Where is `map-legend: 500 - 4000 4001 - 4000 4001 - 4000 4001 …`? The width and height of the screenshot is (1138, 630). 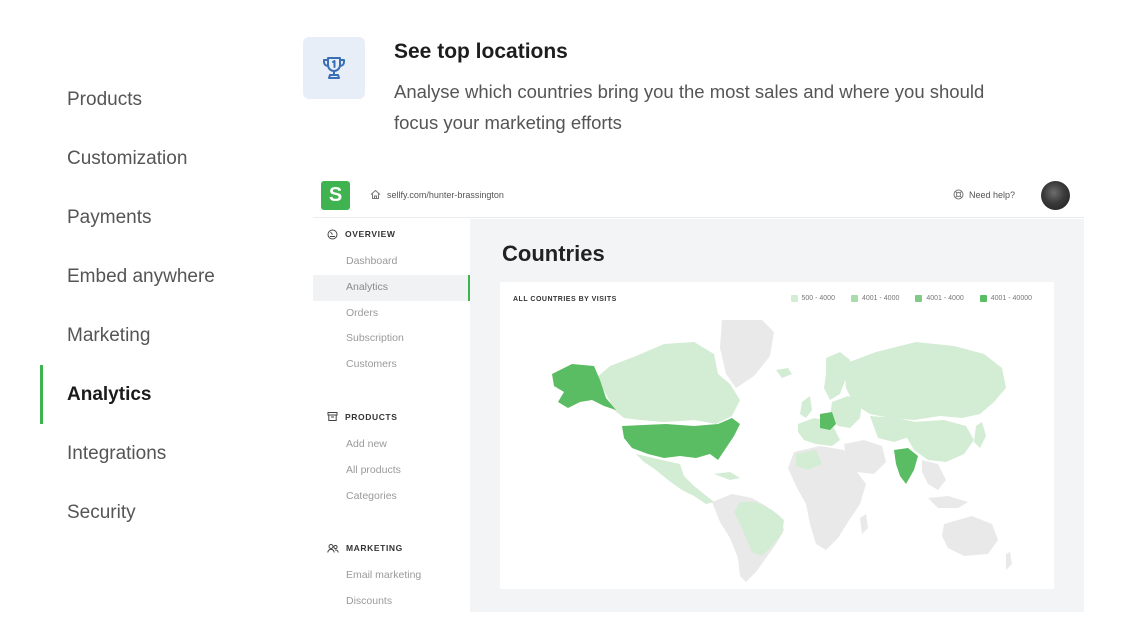
map-legend: 500 - 4000 4001 - 4000 4001 - 4000 4001 … is located at coordinates (911, 298).